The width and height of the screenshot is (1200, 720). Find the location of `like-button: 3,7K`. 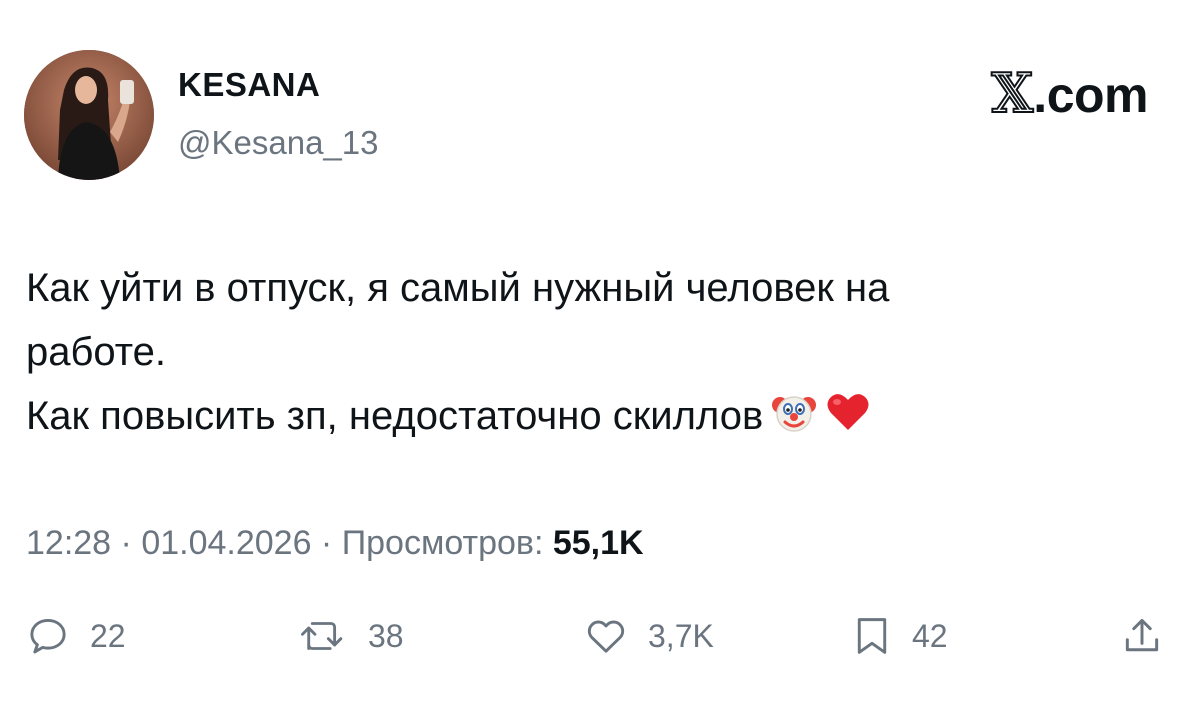

like-button: 3,7K is located at coordinates (649, 636).